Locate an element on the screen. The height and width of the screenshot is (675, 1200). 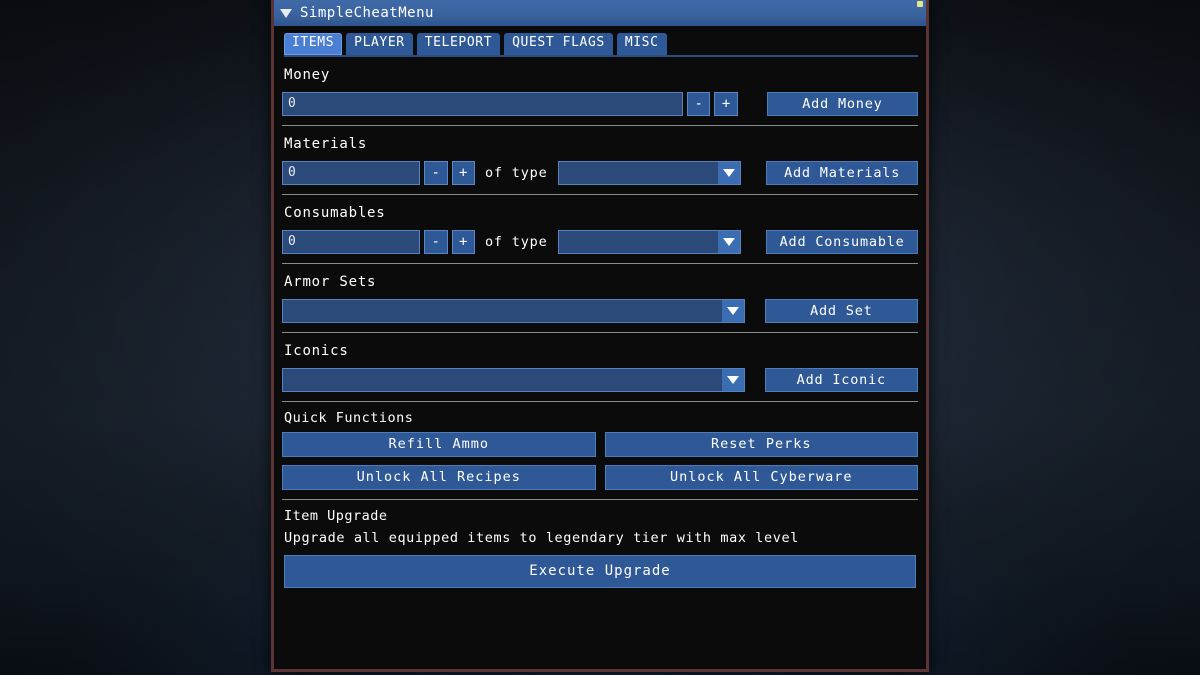
section-money: Money - + Add Money is located at coordinates (600, 91).